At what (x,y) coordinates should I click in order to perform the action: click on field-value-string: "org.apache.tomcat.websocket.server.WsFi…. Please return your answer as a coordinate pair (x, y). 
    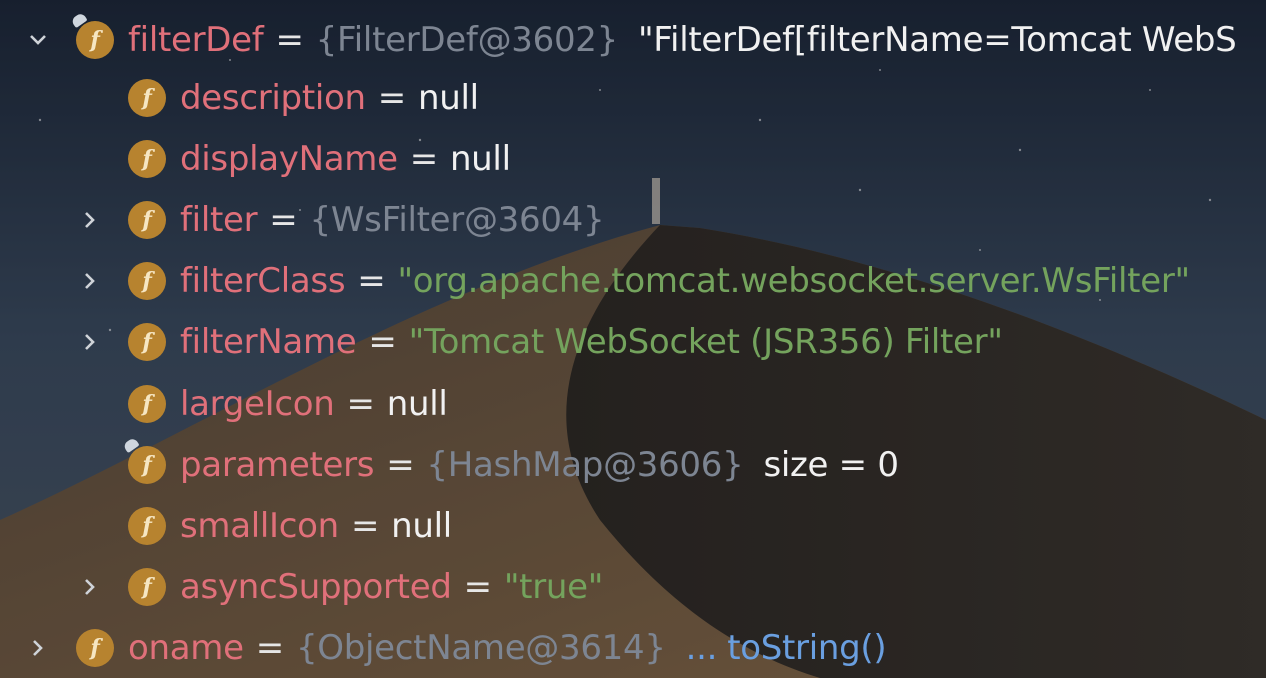
    Looking at the image, I should click on (793, 281).